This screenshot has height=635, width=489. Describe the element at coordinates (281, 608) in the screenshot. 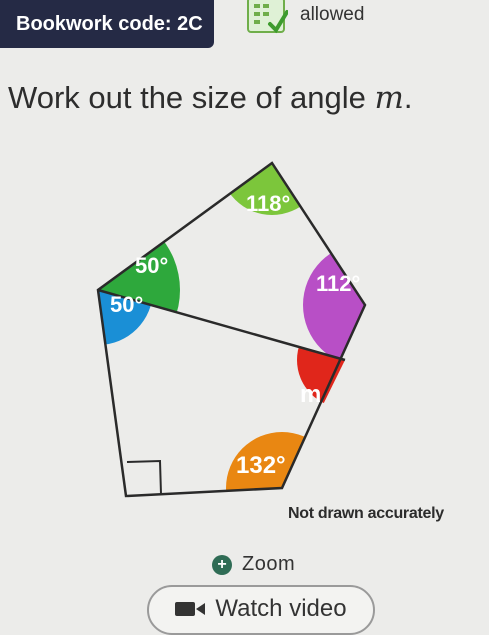

I see `watch-video-label: Watch video` at that location.